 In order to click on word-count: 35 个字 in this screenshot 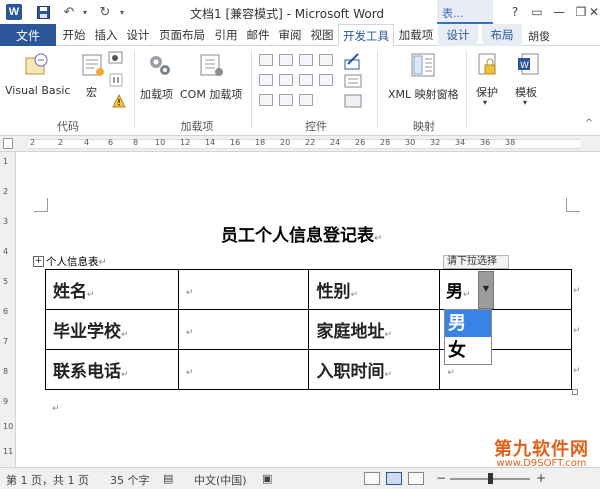, I will do `click(130, 480)`.